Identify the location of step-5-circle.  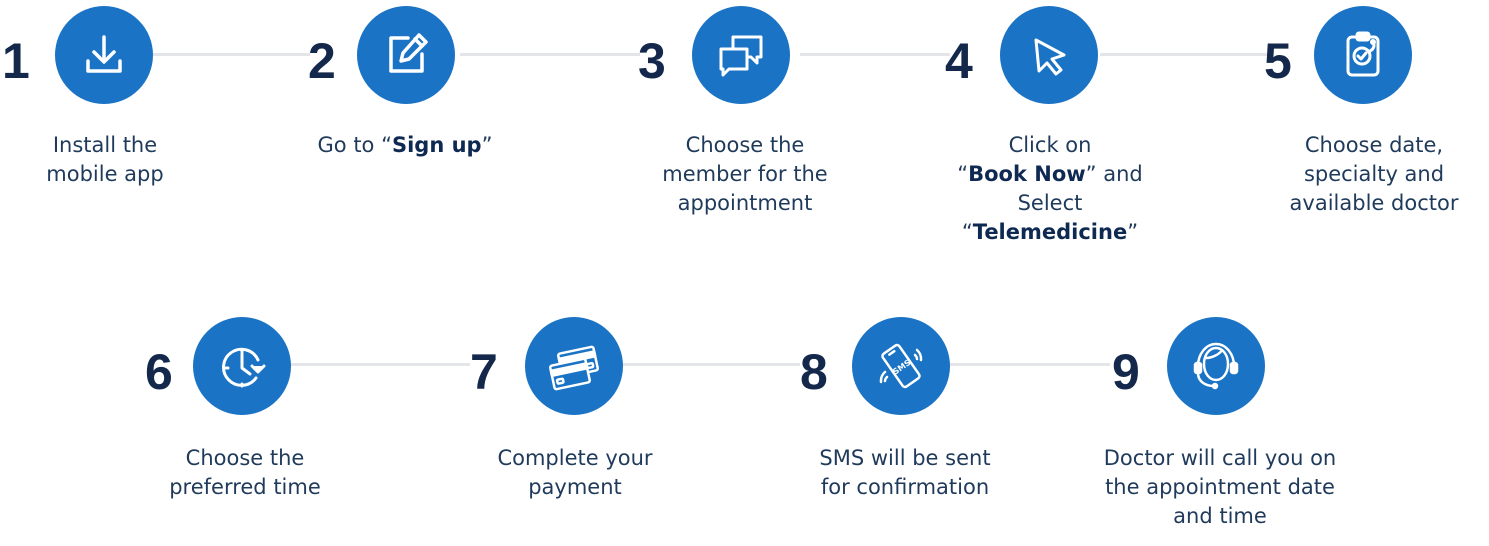
(1363, 55).